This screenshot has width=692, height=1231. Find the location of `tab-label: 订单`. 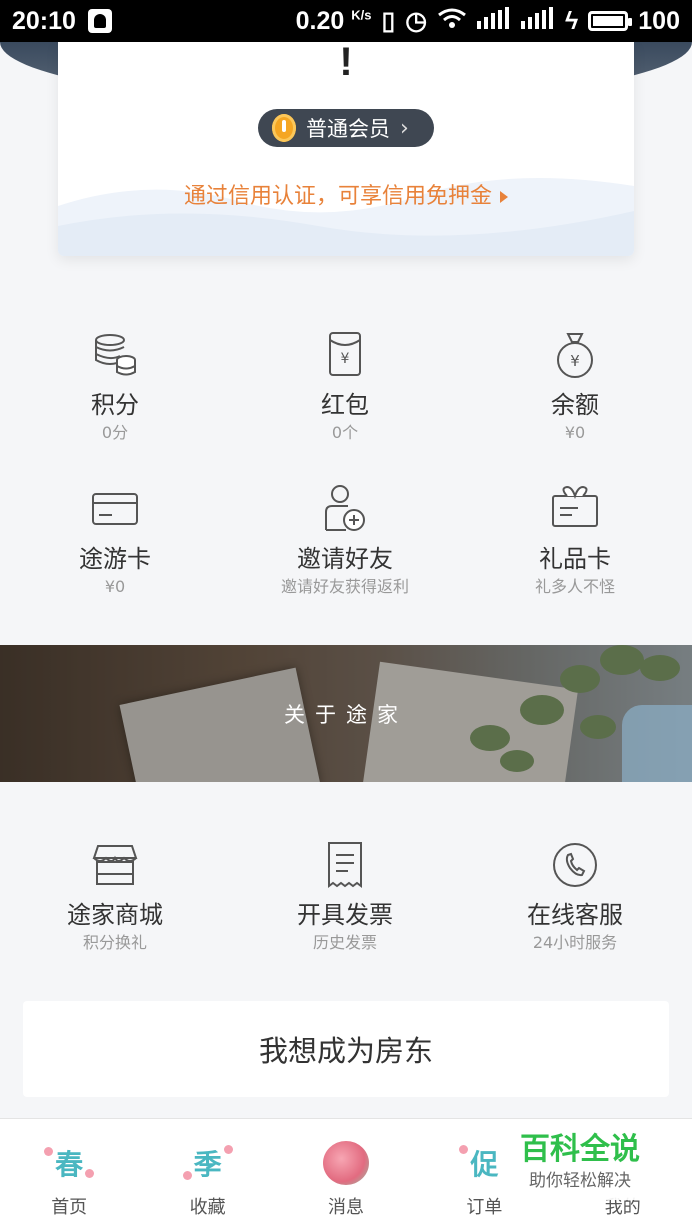

tab-label: 订单 is located at coordinates (484, 1207).